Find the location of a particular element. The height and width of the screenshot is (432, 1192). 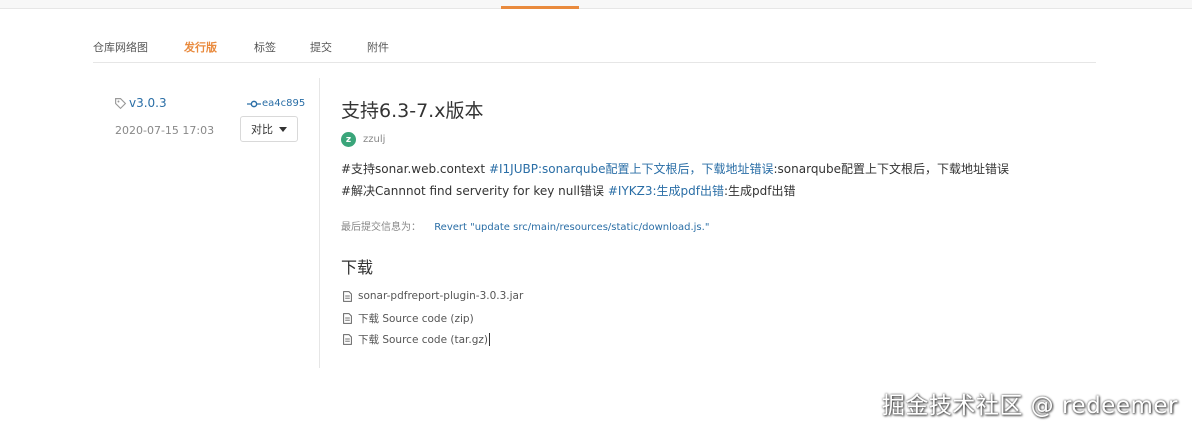

desc-text: #支持sonar.web.context is located at coordinates (415, 169).